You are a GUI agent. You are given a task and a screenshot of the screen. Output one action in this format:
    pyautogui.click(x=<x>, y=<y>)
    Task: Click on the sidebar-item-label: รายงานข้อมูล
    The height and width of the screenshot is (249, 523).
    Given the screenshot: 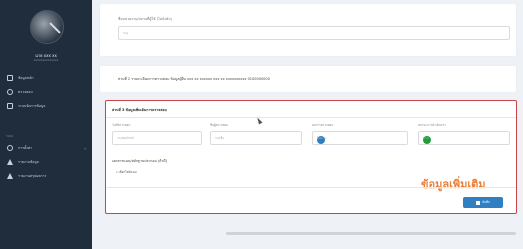 What is the action you would take?
    pyautogui.click(x=28, y=162)
    